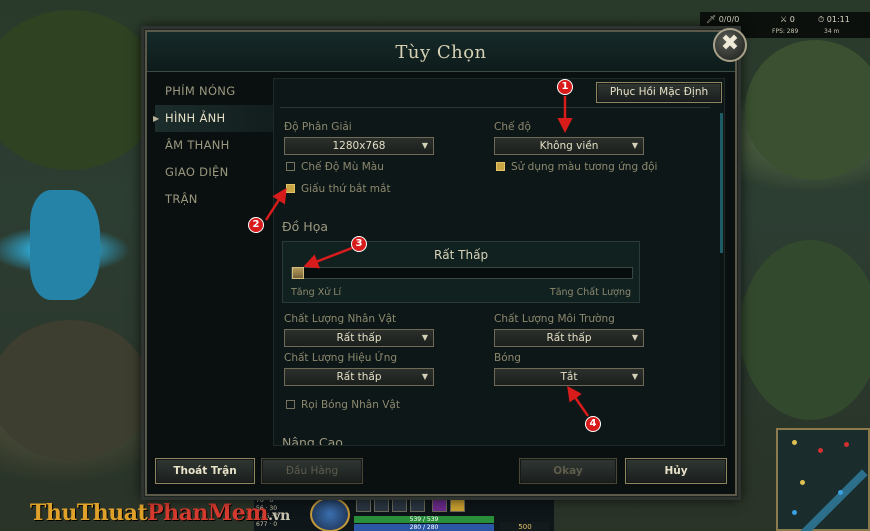  What do you see at coordinates (584, 167) in the screenshot?
I see `checkbox-label: Sử dụng màu tương ứng đội` at bounding box center [584, 167].